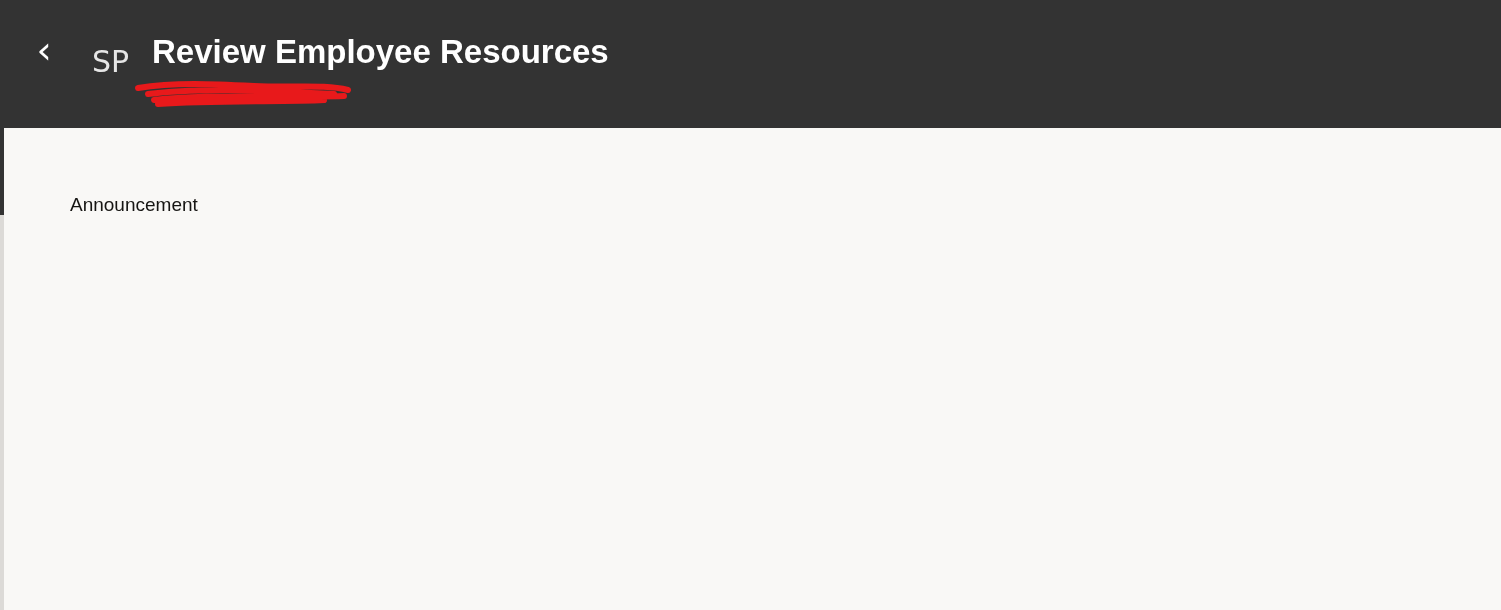  What do you see at coordinates (380, 52) in the screenshot?
I see `page-title: Review Employee Resources` at bounding box center [380, 52].